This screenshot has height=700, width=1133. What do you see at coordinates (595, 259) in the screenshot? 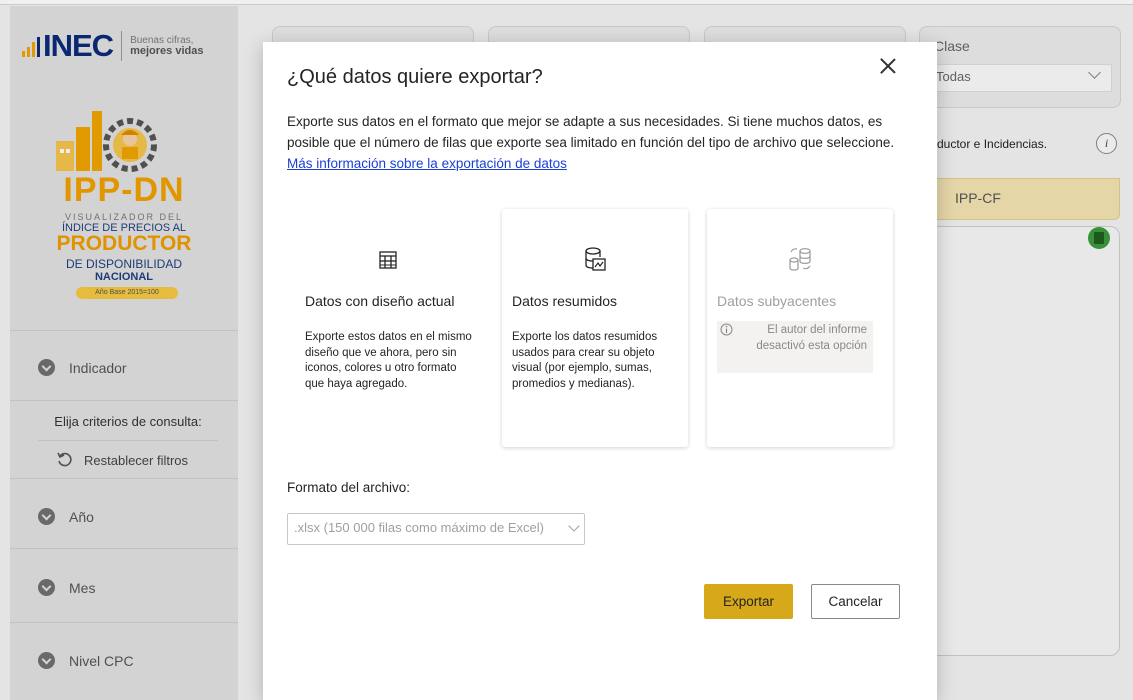
I see `database-chart-icon` at bounding box center [595, 259].